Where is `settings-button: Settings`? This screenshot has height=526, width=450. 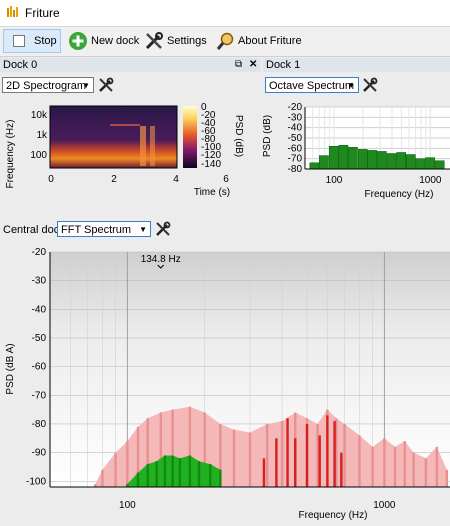 settings-button: Settings is located at coordinates (175, 41).